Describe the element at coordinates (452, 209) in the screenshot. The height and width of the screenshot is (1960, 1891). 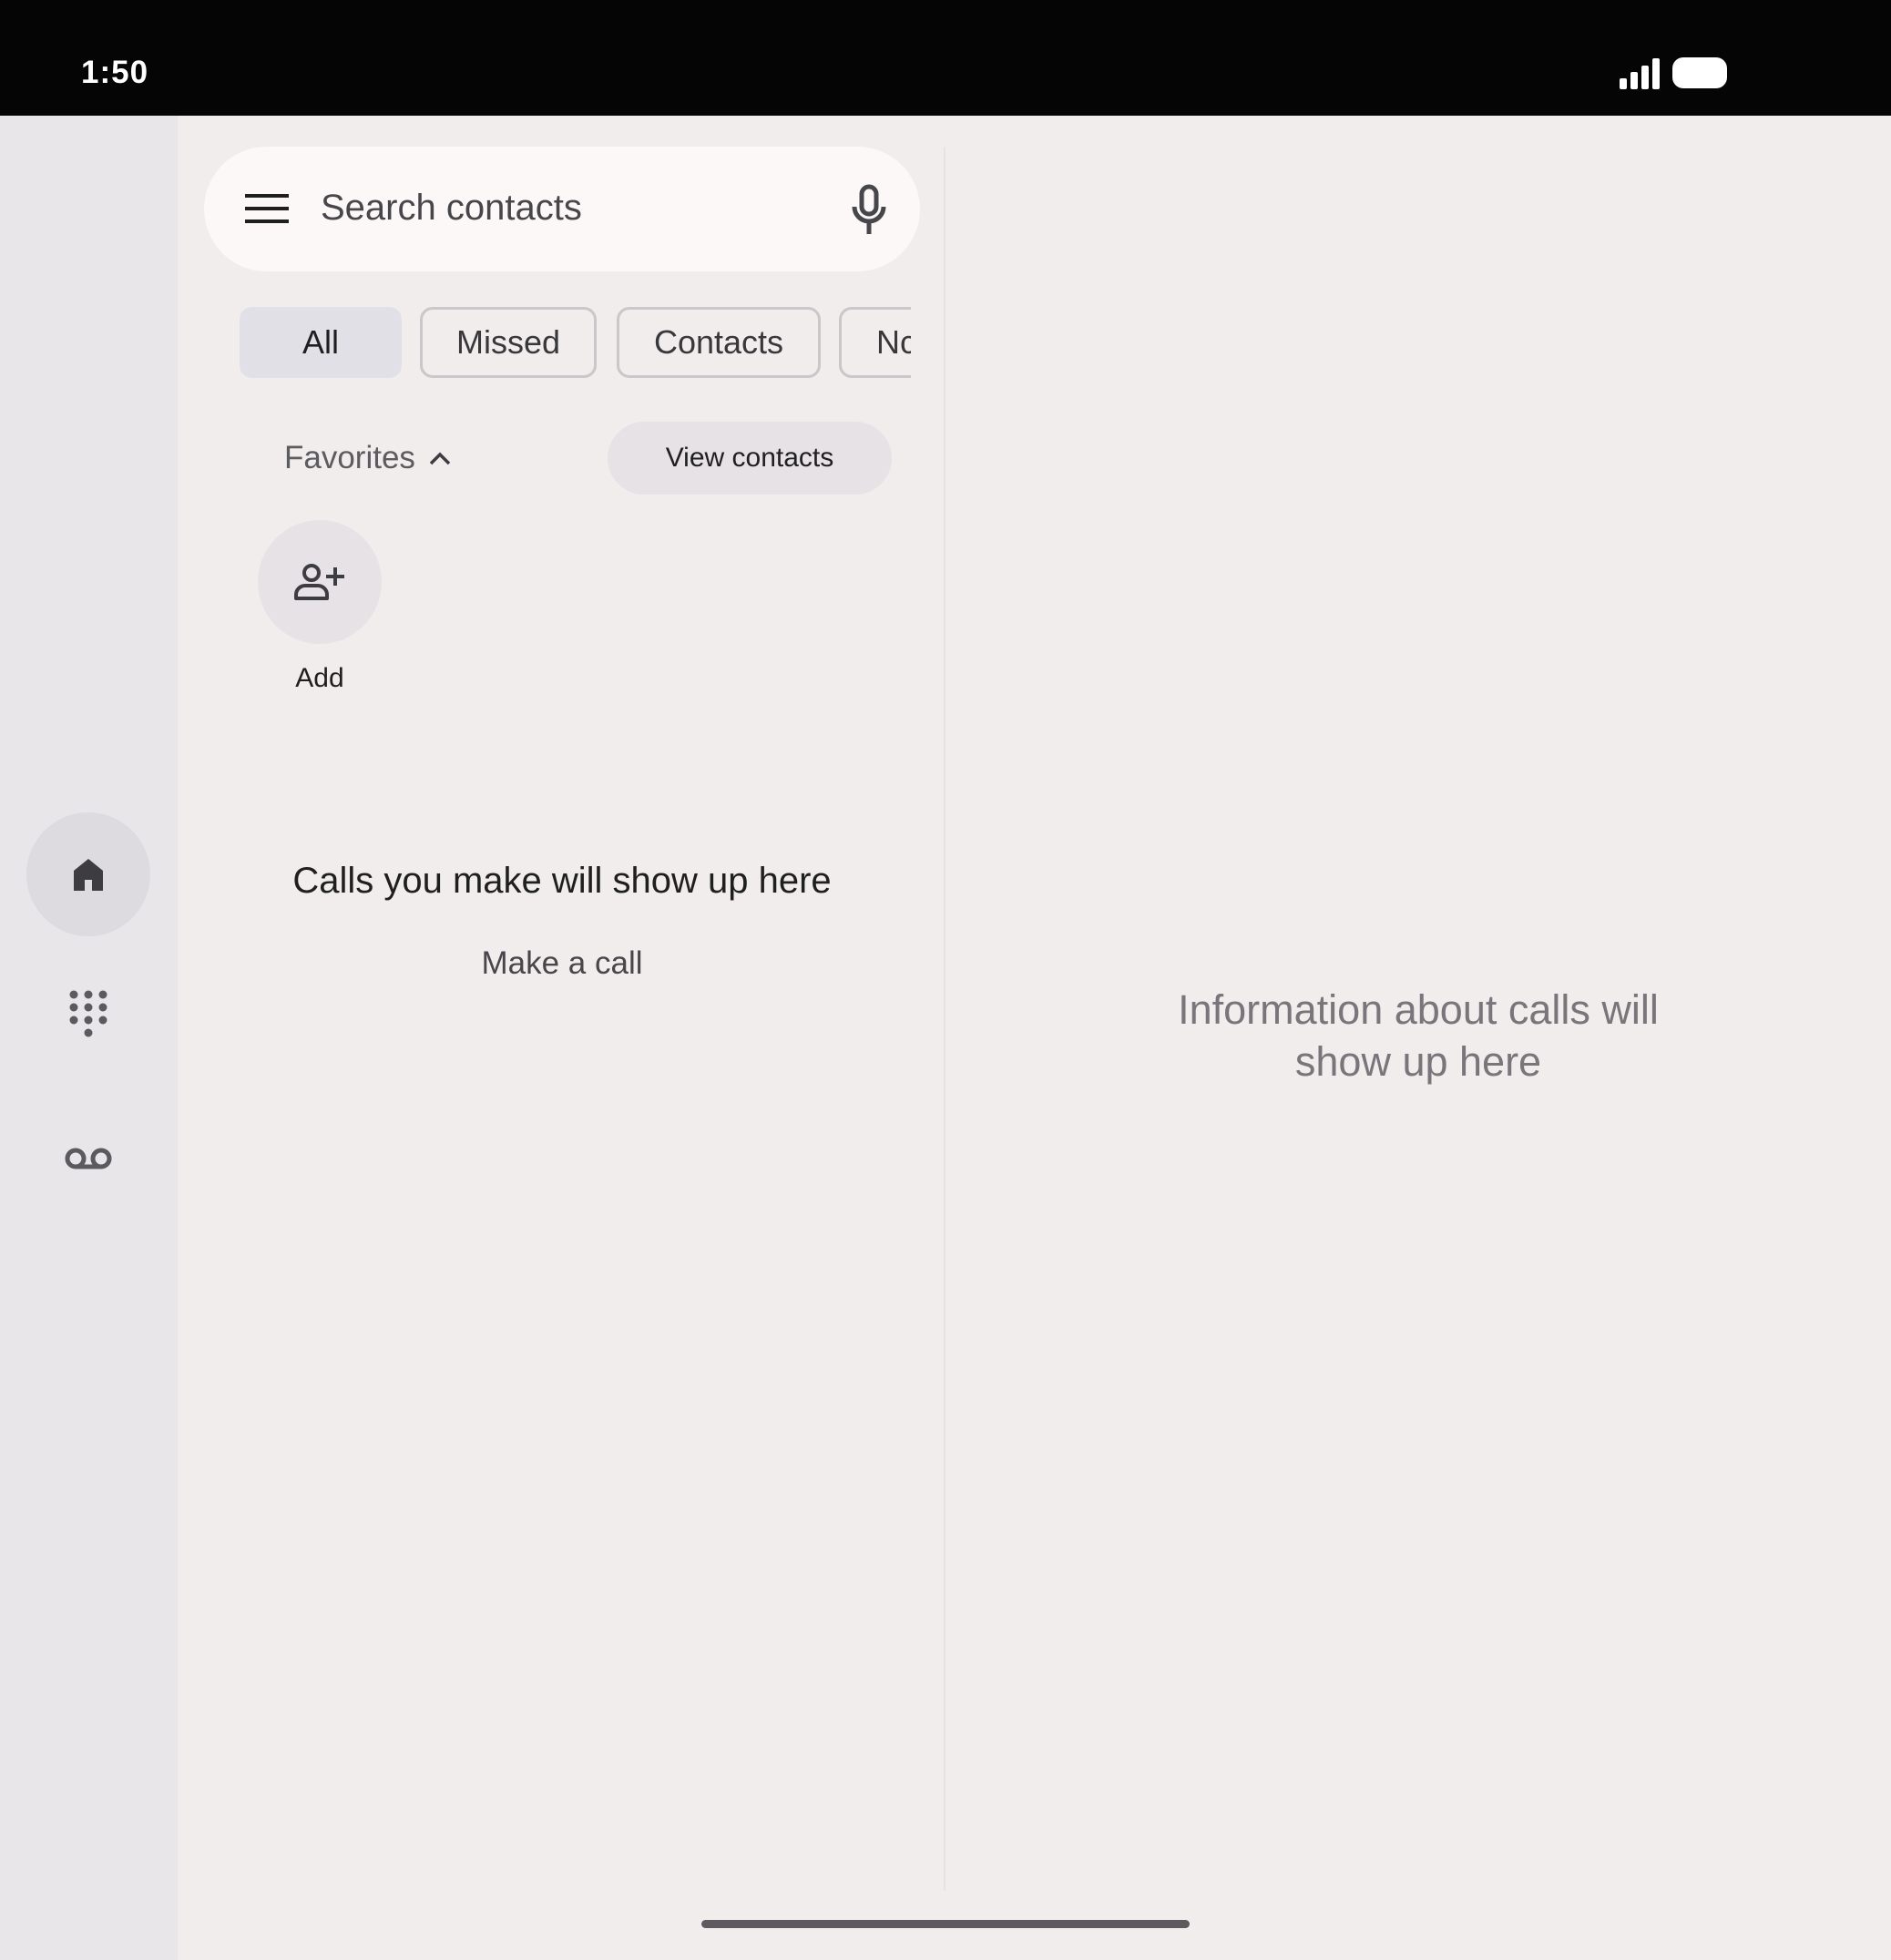
I see `search-input: Search contacts` at that location.